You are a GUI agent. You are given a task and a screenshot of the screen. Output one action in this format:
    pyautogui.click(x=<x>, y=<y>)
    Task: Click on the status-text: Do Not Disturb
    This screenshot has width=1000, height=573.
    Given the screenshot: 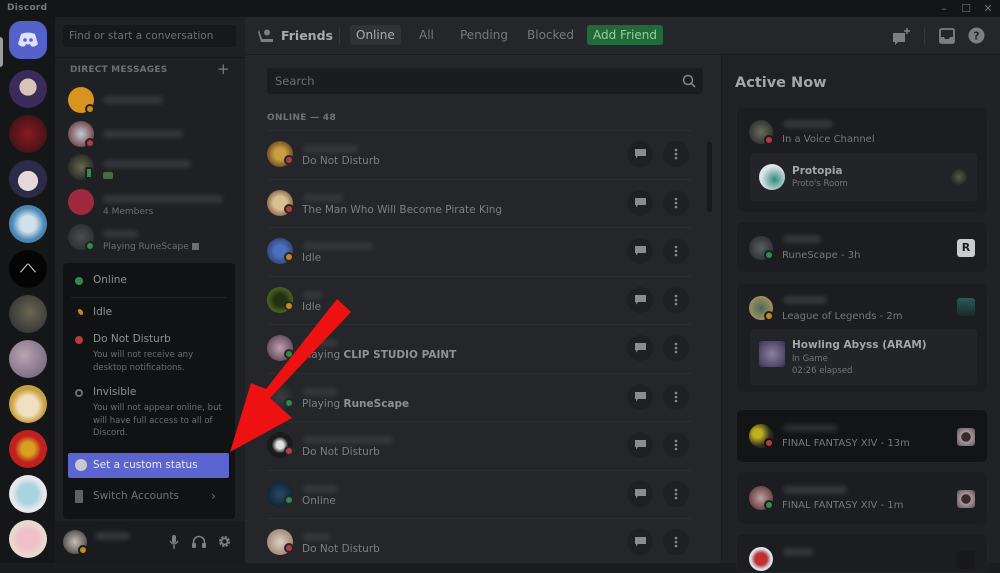 What is the action you would take?
    pyautogui.click(x=341, y=549)
    